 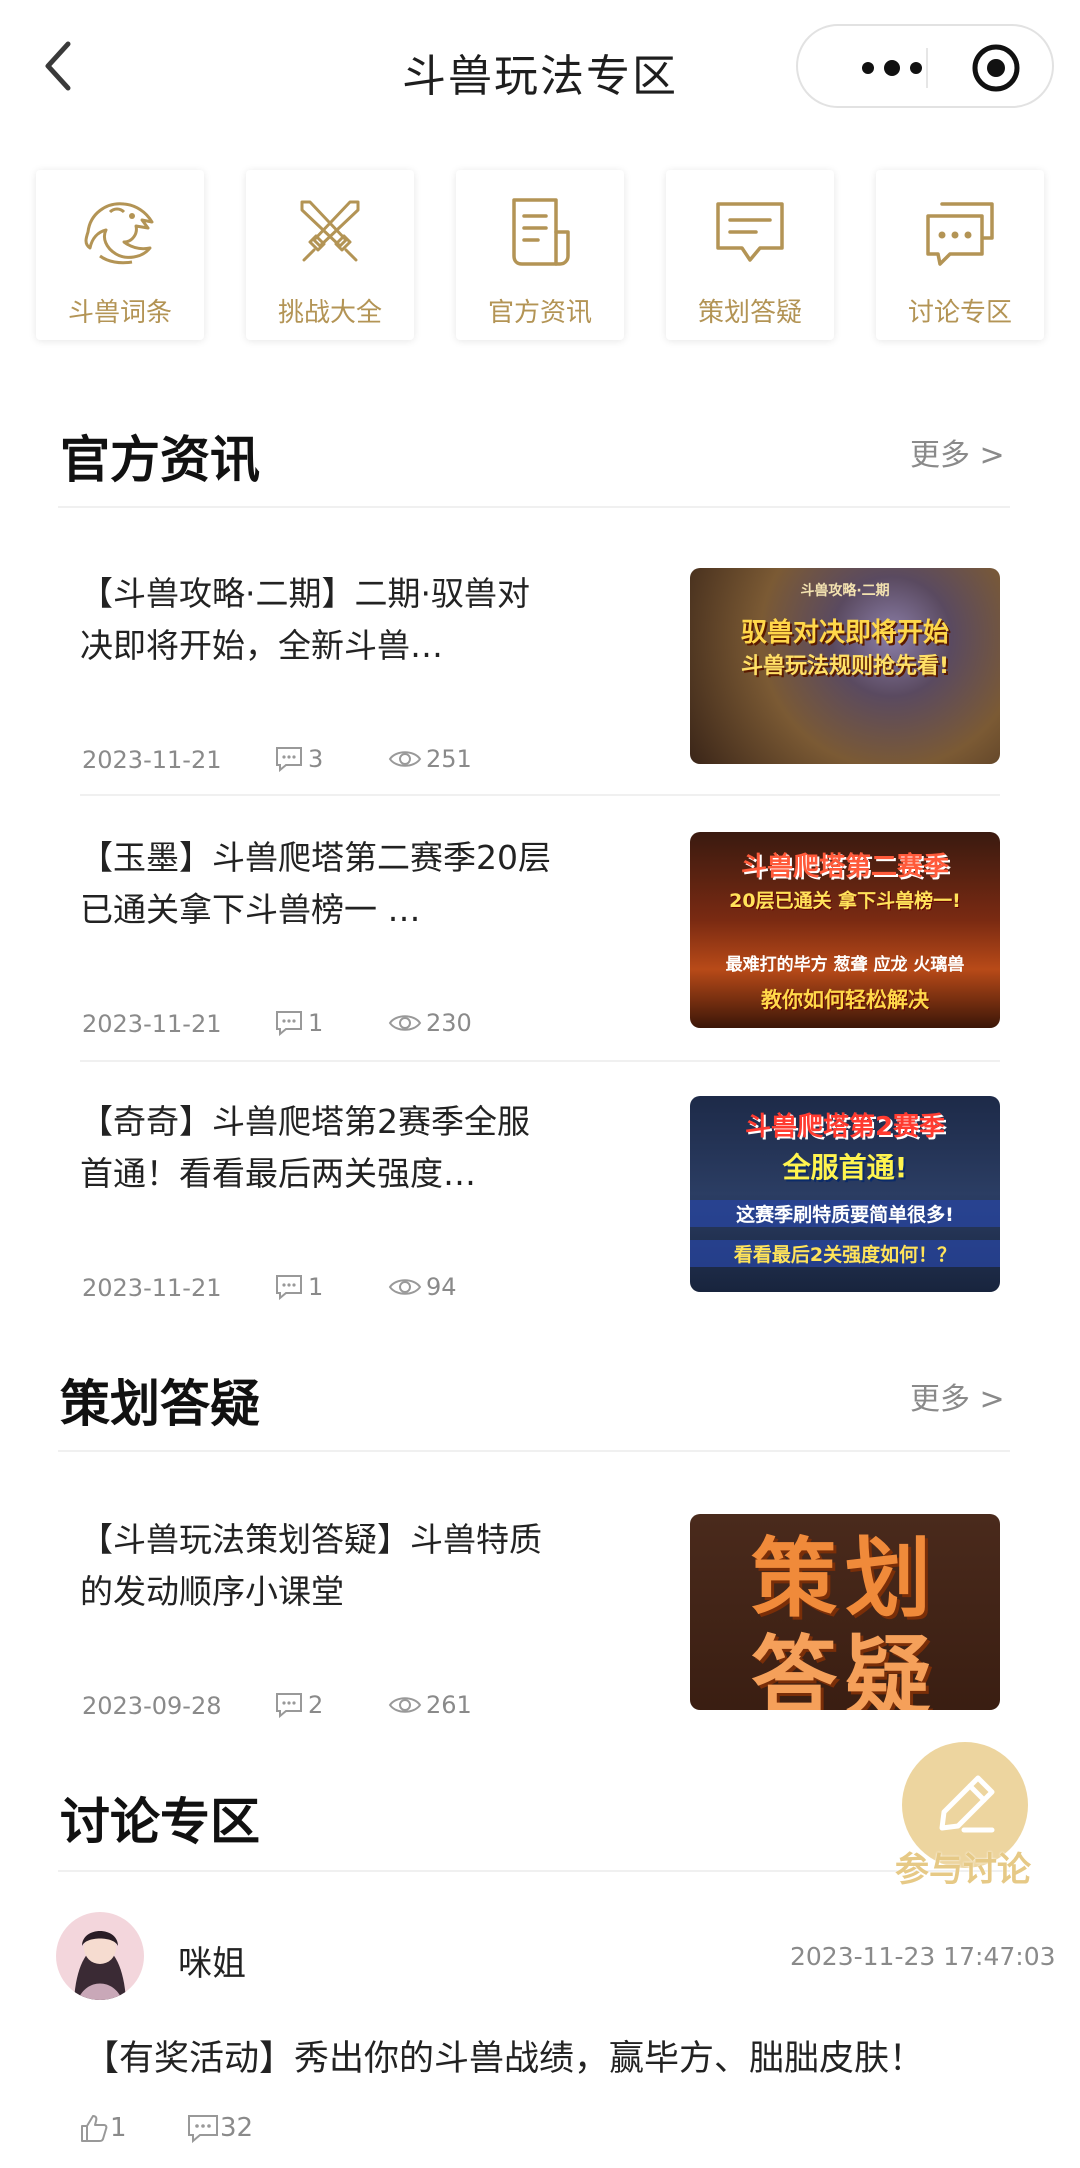 I want to click on article-date: 2023-09-28, so click(x=152, y=1706).